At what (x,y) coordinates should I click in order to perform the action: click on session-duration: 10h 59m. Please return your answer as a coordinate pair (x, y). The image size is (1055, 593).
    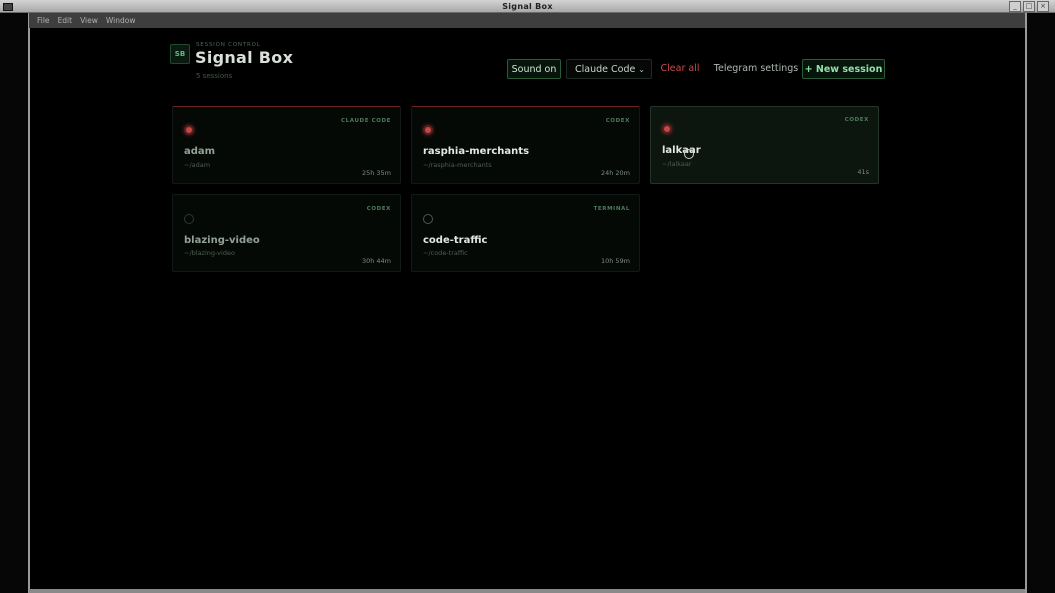
    Looking at the image, I should click on (615, 261).